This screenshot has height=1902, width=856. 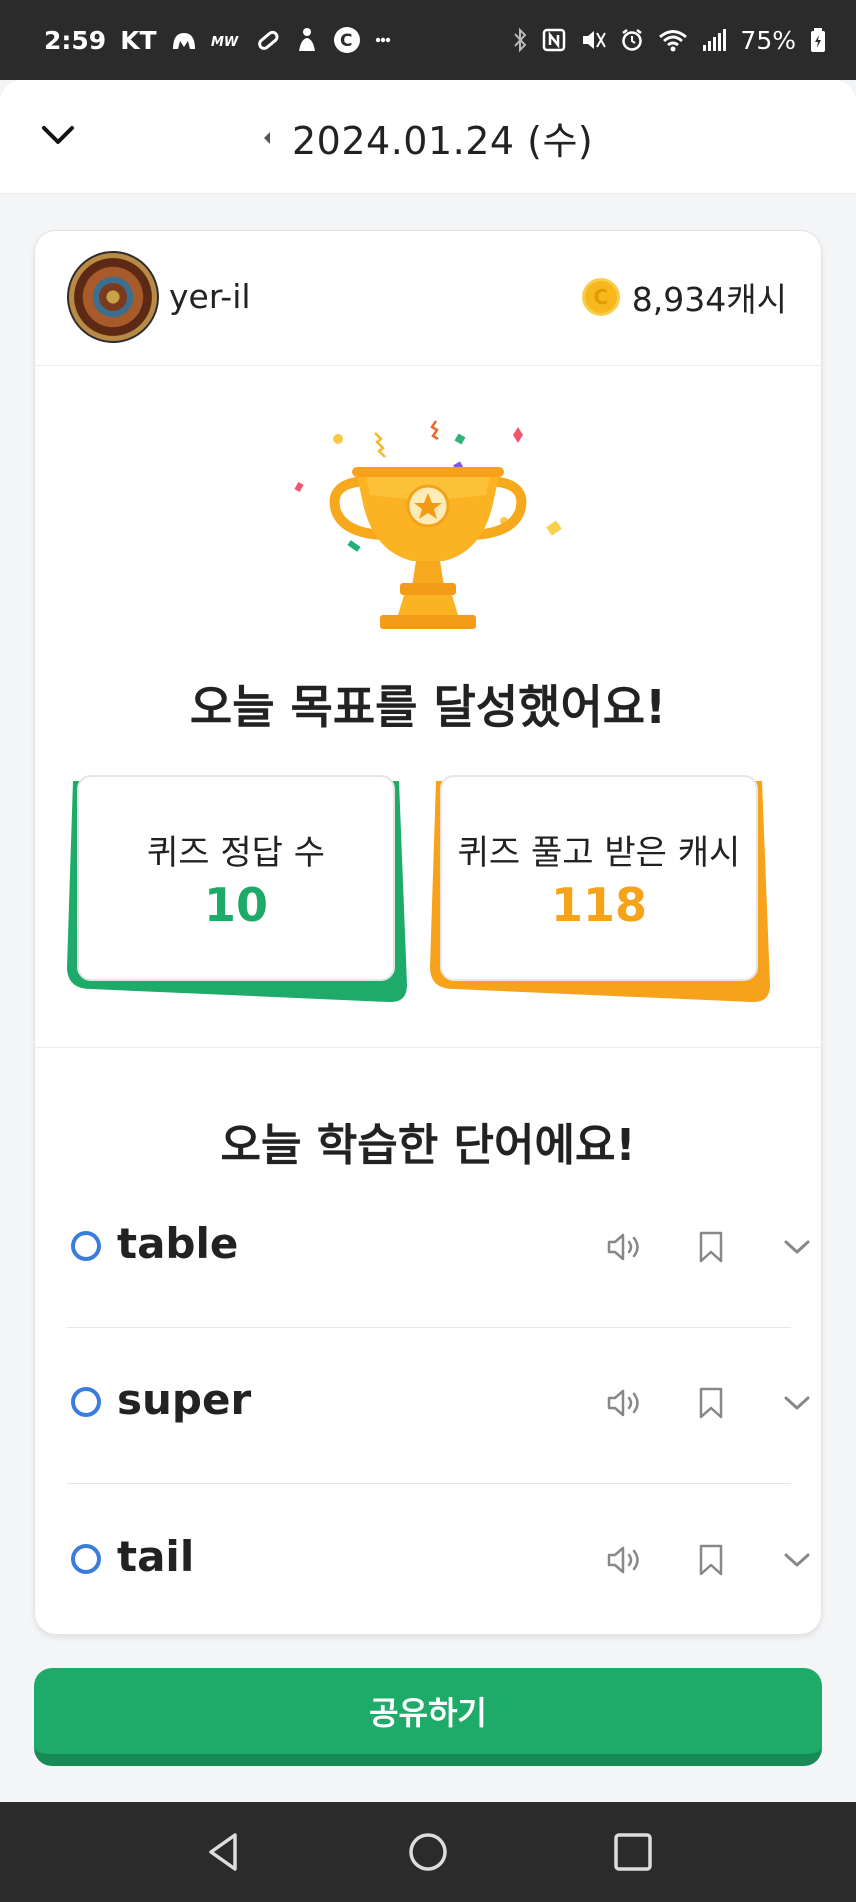 I want to click on mute-icon, so click(x=593, y=40).